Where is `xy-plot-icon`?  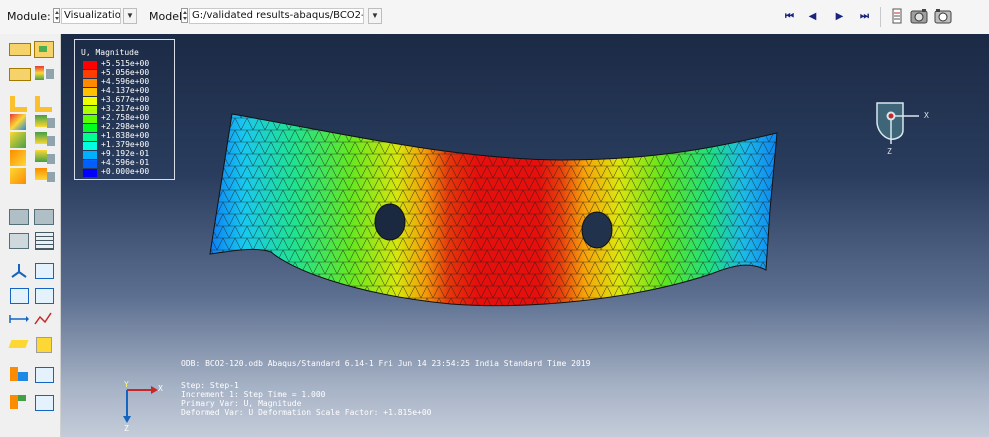
xy-plot-icon is located at coordinates (44, 295).